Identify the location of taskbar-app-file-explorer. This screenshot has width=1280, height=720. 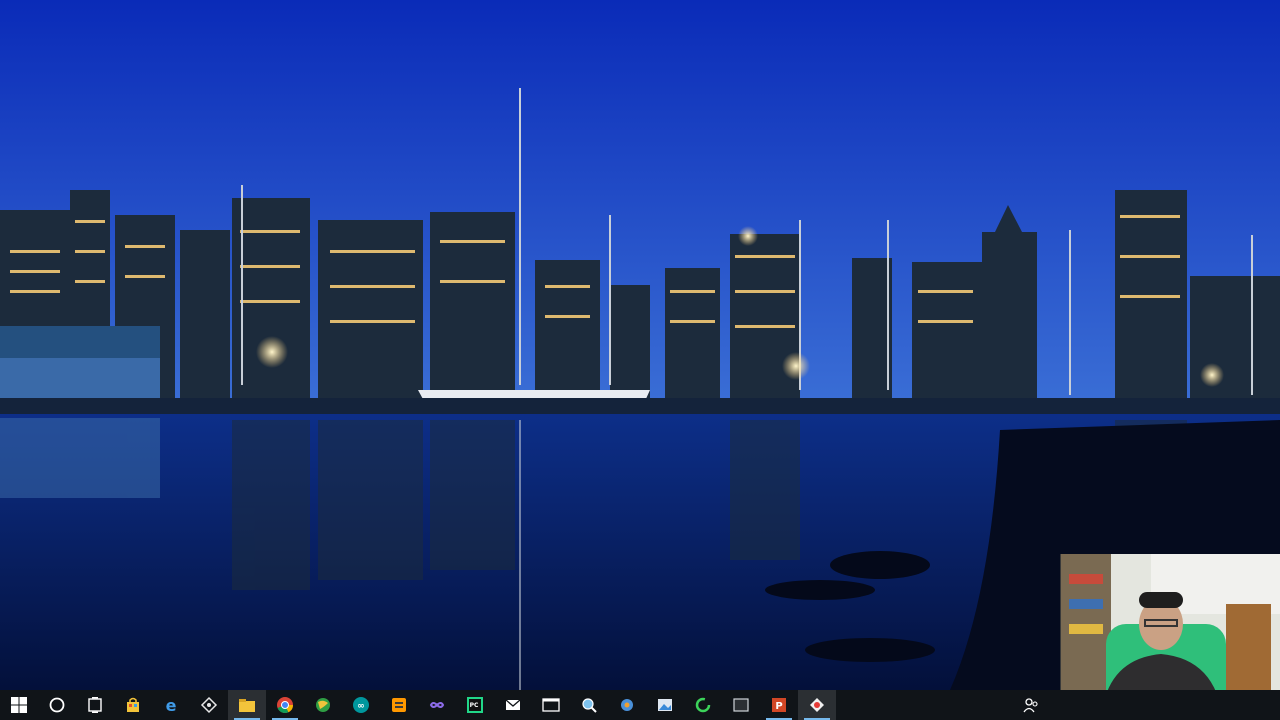
(247, 705).